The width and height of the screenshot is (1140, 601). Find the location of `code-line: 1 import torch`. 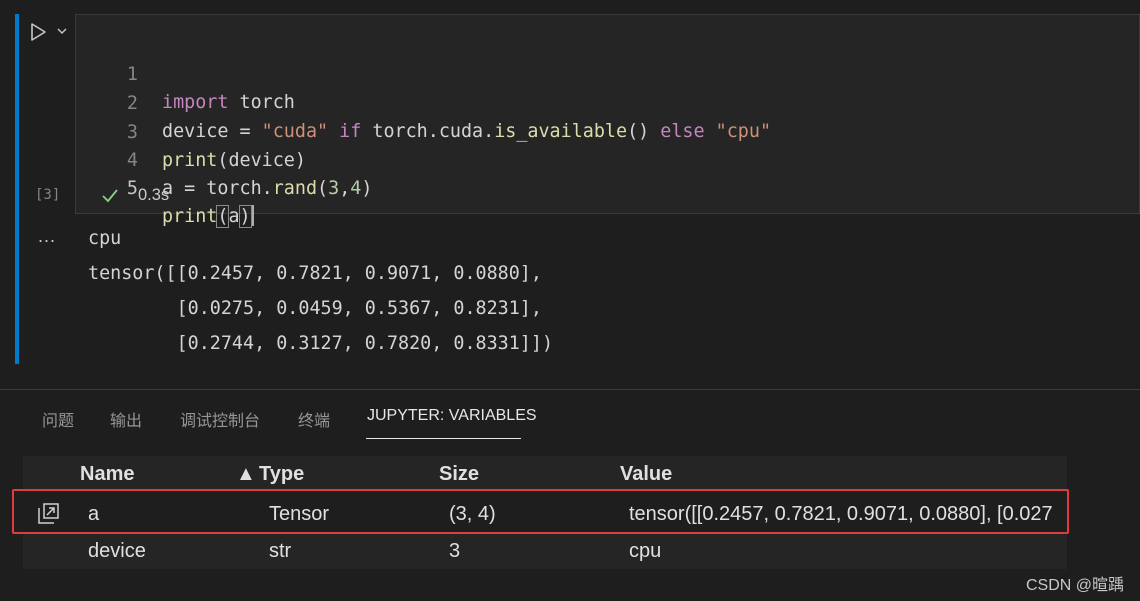

code-line: 1 import torch is located at coordinates (185, 73).